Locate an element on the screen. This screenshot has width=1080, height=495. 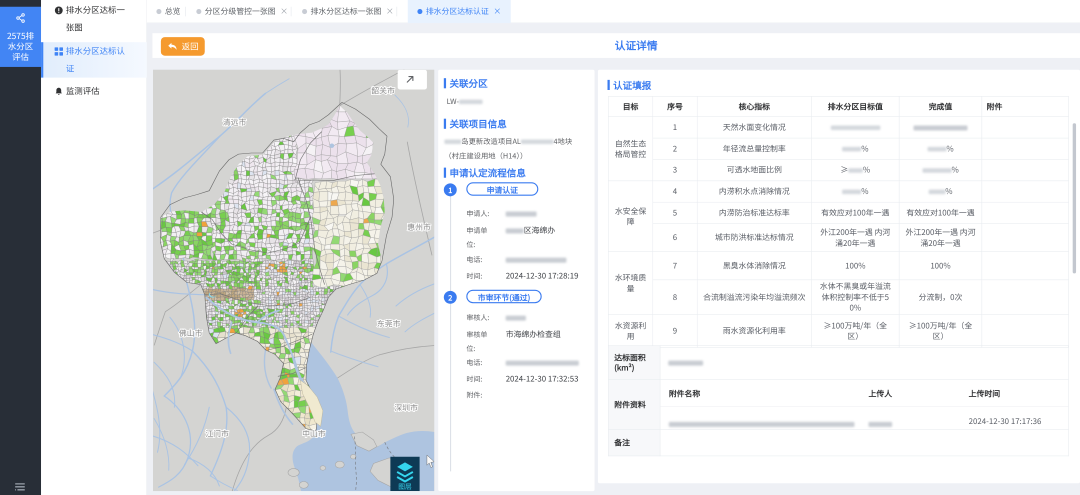
svg-text: 江门市 is located at coordinates (217, 434).